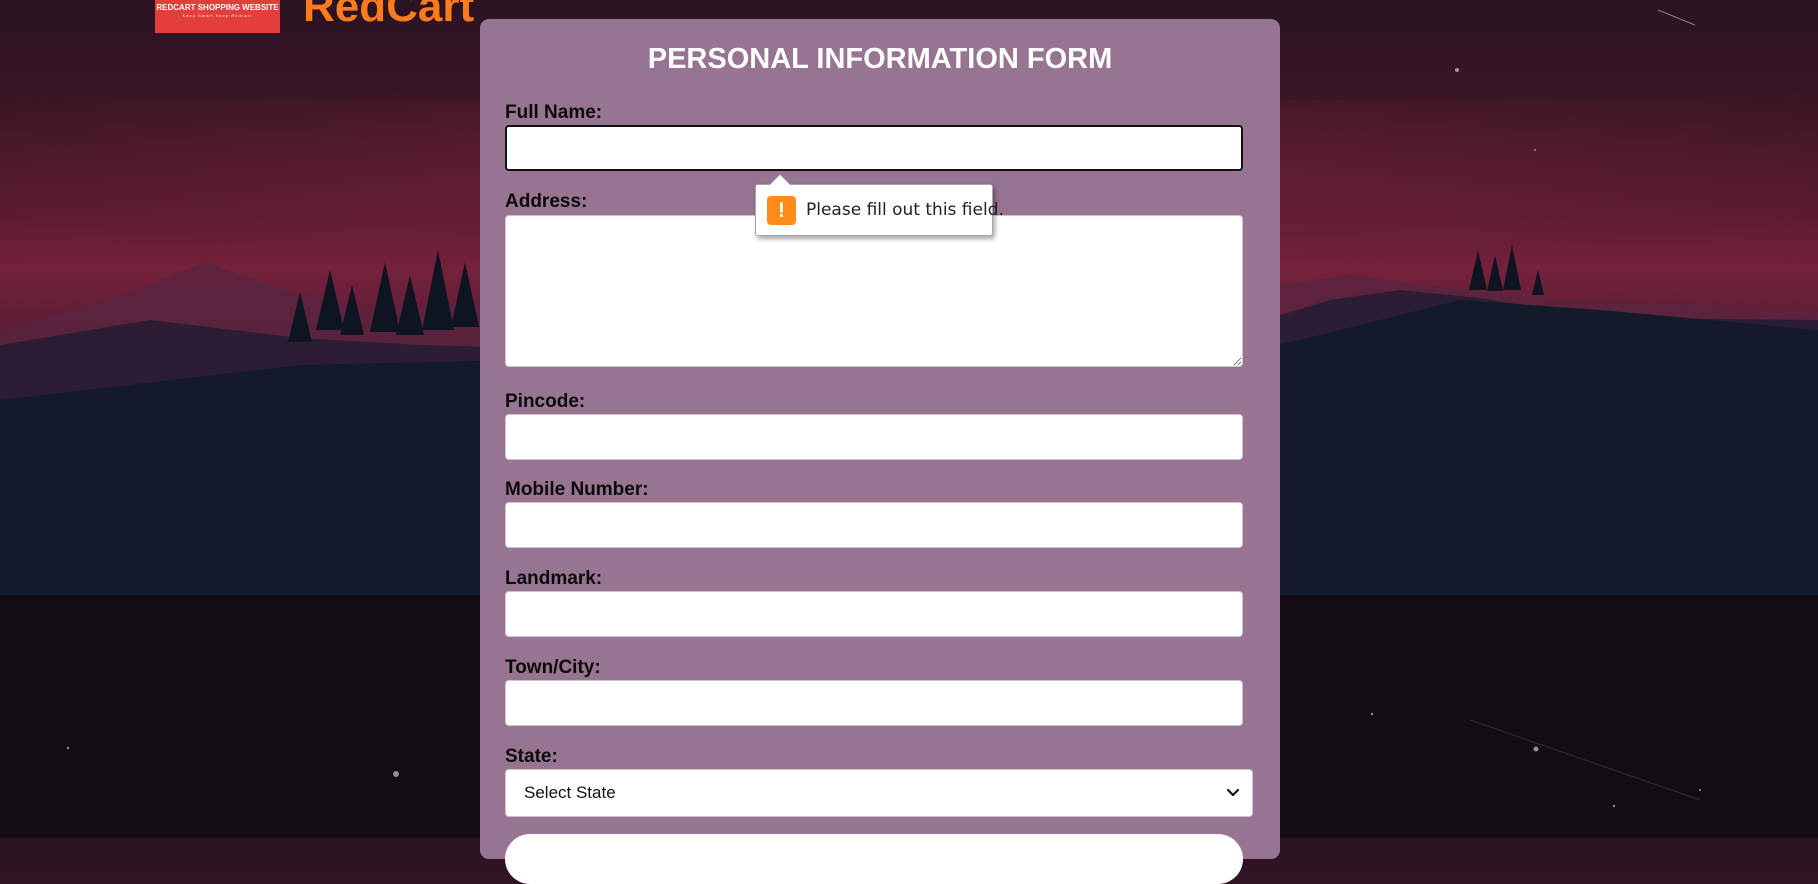 The height and width of the screenshot is (884, 1818). What do you see at coordinates (874, 148) in the screenshot?
I see `full-name-input` at bounding box center [874, 148].